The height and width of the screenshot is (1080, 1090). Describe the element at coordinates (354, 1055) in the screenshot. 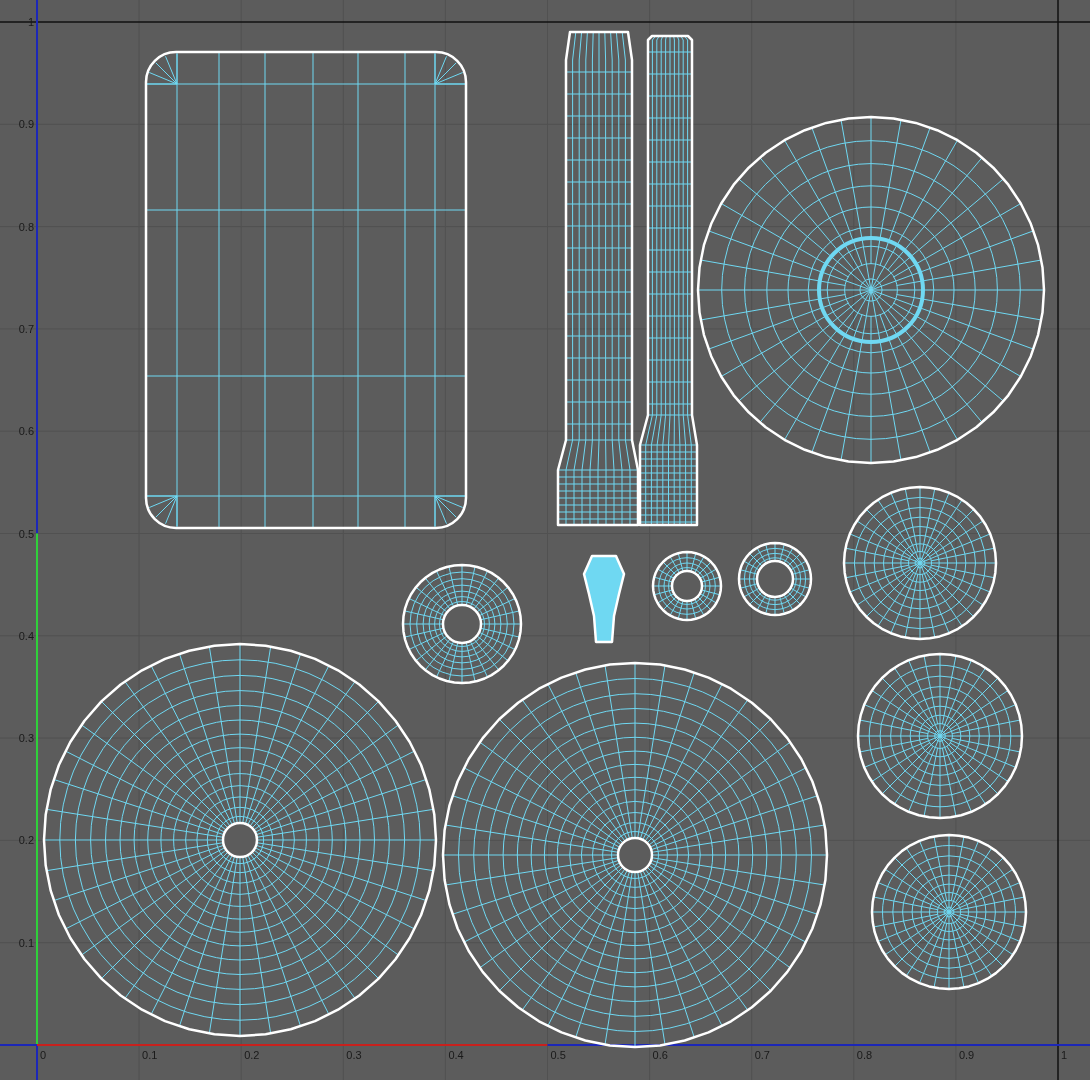

I see `u-tick-label: 0.3` at that location.